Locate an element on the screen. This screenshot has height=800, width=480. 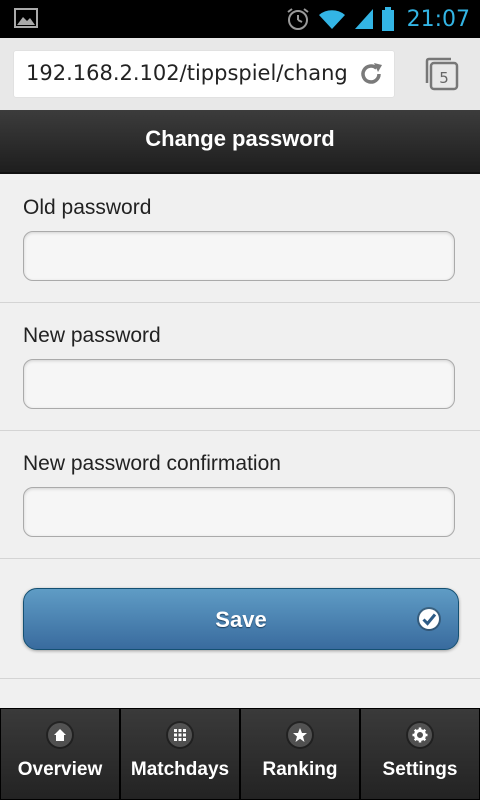
star-icon is located at coordinates (300, 735).